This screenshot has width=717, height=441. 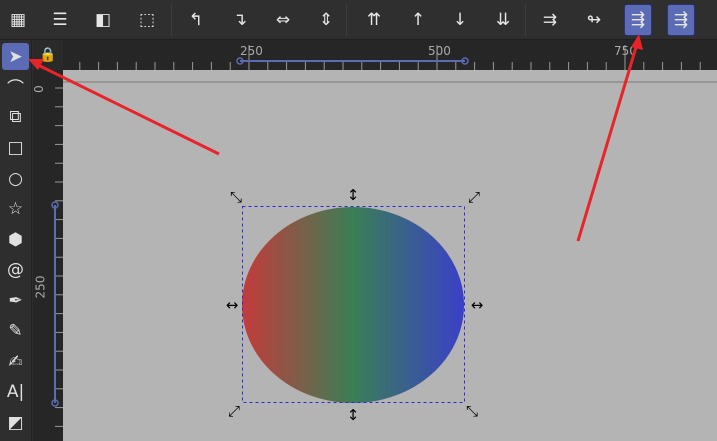 I want to click on shape-builder-tool: ⧉, so click(x=15, y=116).